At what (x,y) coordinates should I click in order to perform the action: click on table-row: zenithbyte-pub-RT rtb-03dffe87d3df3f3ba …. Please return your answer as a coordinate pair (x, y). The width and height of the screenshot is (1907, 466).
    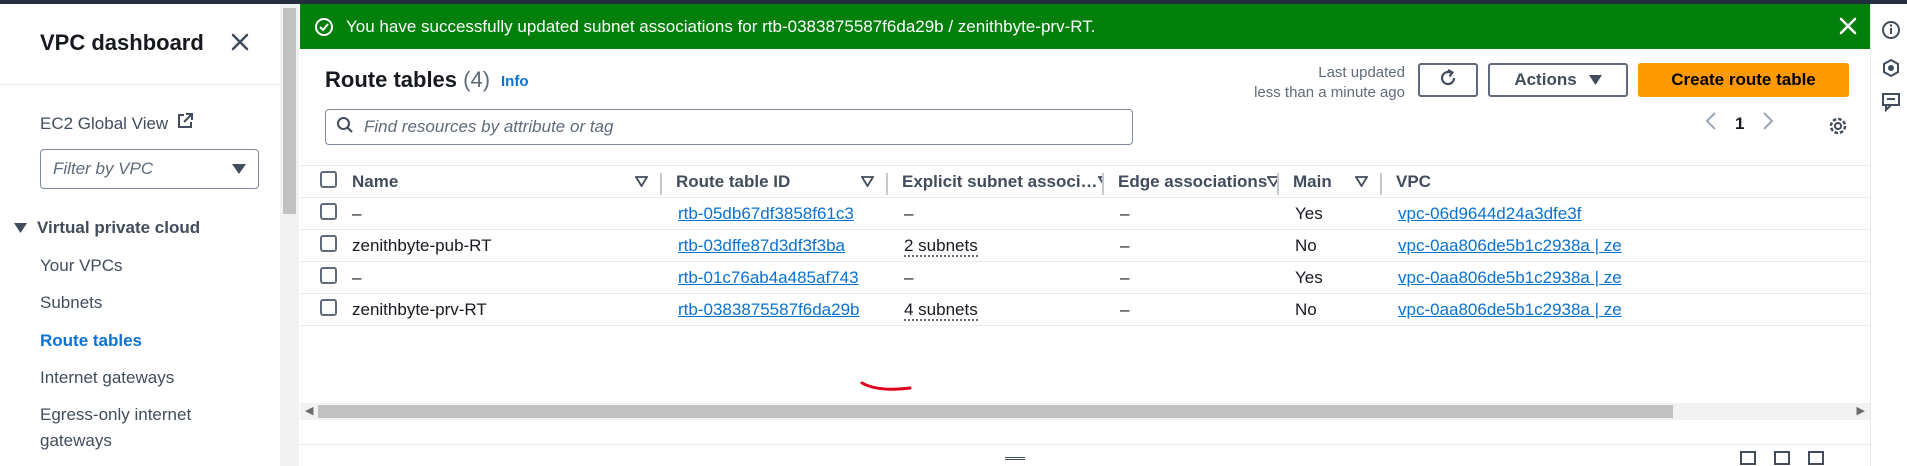
    Looking at the image, I should click on (1085, 245).